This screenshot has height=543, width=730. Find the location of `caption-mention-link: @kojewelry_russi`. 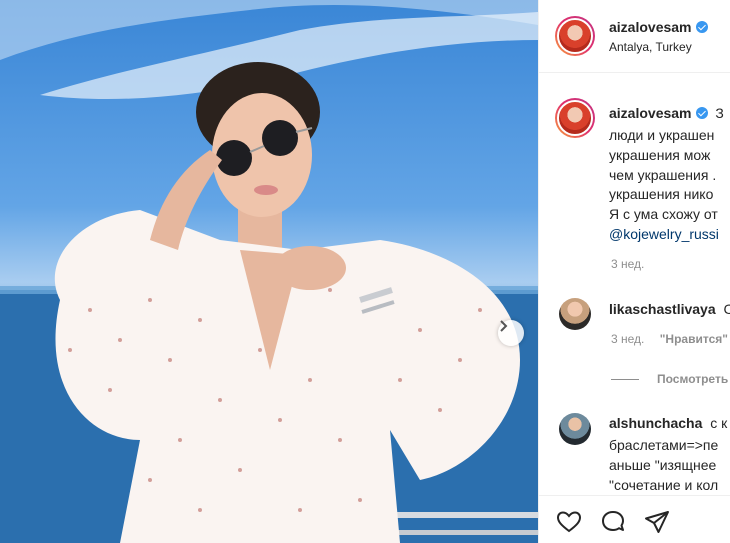

caption-mention-link: @kojewelry_russi is located at coordinates (664, 234).